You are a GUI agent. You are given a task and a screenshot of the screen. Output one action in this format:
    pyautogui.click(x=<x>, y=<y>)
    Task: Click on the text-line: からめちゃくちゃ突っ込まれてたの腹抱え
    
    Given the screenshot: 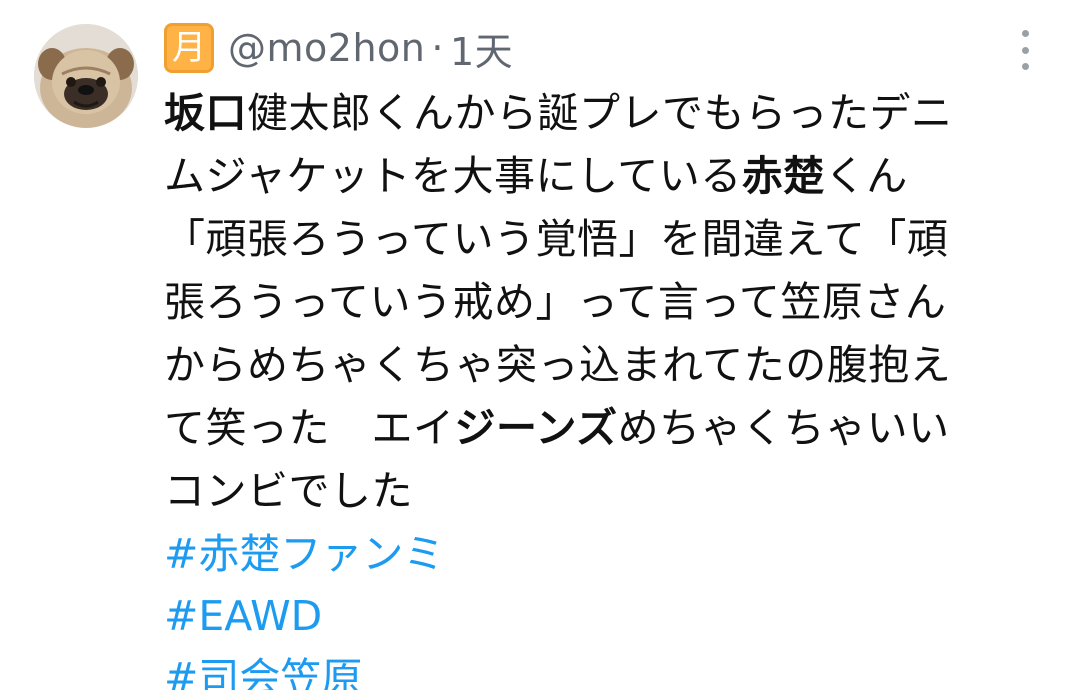 What is the action you would take?
    pyautogui.click(x=604, y=365)
    